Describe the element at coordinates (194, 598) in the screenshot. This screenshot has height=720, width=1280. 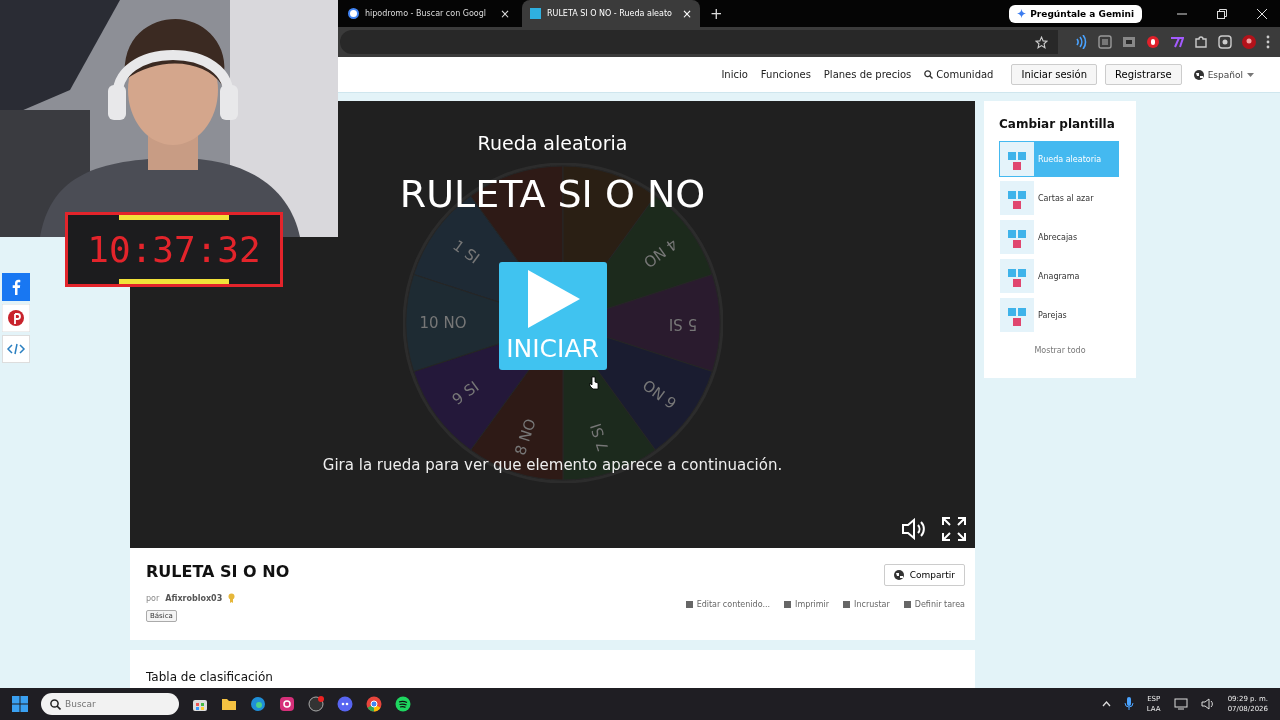
I see `author-link: Afixroblox03` at that location.